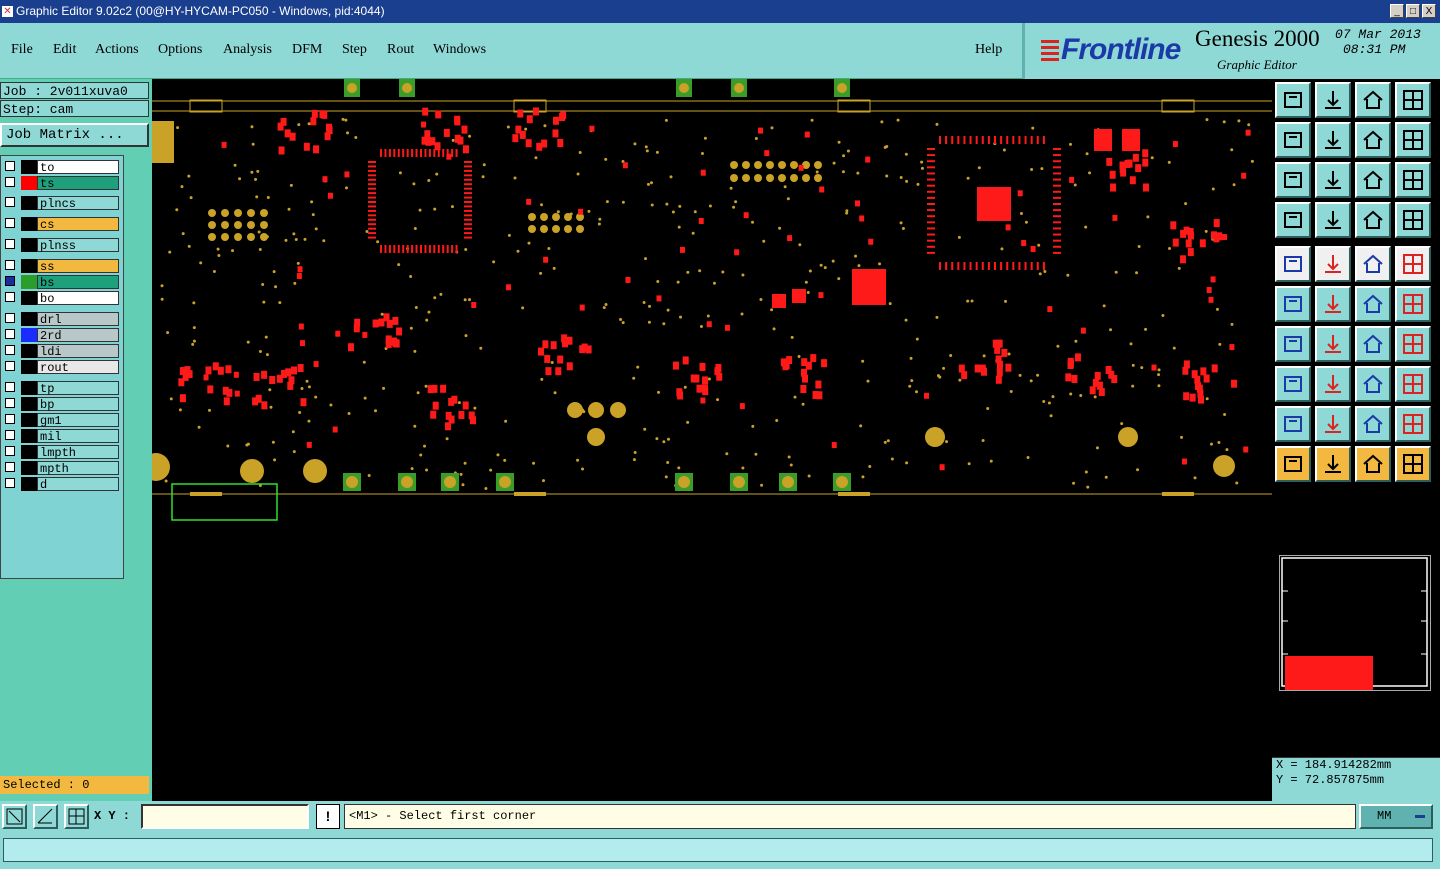 The height and width of the screenshot is (869, 1440). What do you see at coordinates (78, 388) in the screenshot?
I see `layer-name: tp` at bounding box center [78, 388].